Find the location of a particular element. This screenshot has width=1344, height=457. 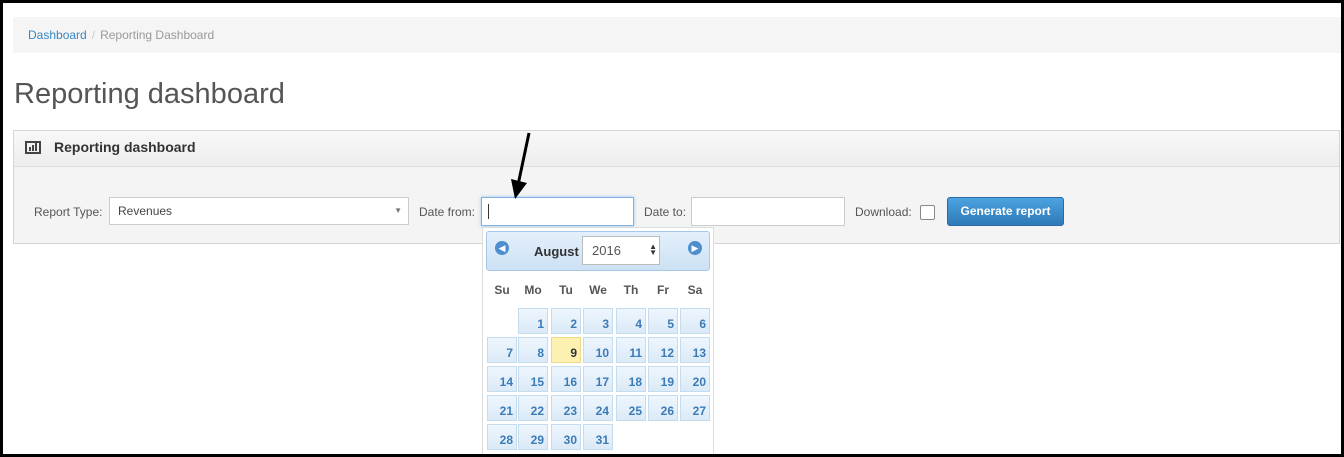

report-type-label: Report Type: is located at coordinates (68, 212).